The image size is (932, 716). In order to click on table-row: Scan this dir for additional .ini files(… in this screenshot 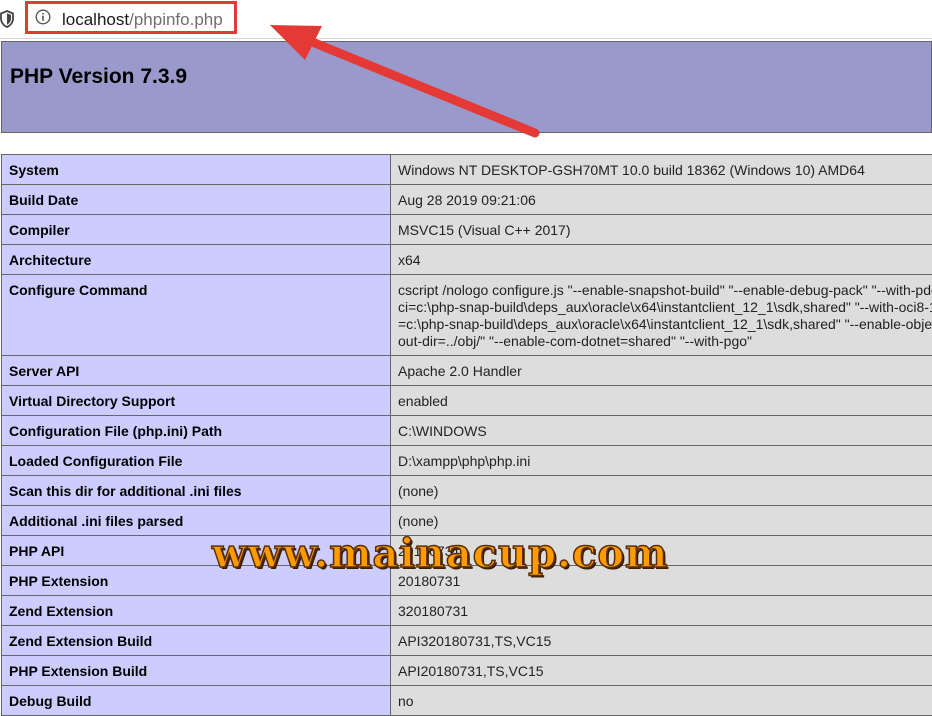, I will do `click(467, 491)`.